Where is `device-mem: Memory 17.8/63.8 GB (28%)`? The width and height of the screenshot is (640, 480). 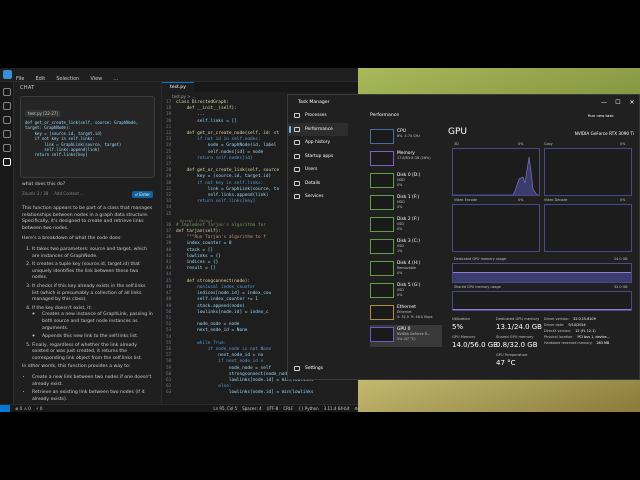 device-mem: Memory 17.8/63.8 GB (28%) is located at coordinates (406, 160).